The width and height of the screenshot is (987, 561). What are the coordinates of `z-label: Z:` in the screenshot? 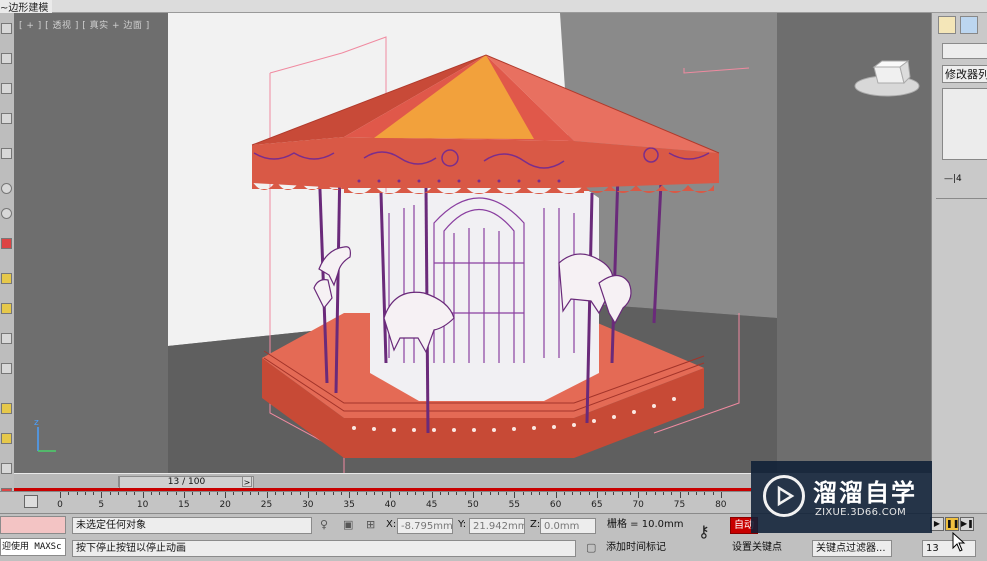 It's located at (535, 524).